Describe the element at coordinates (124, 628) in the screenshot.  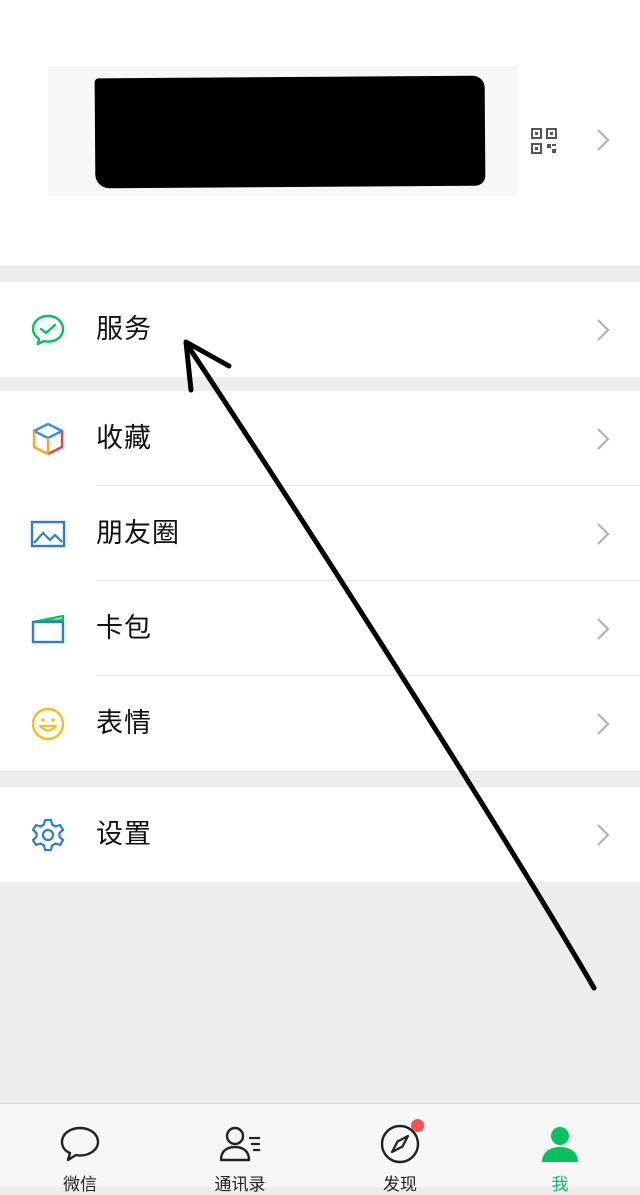
I see `menu-label-cards: 卡包` at that location.